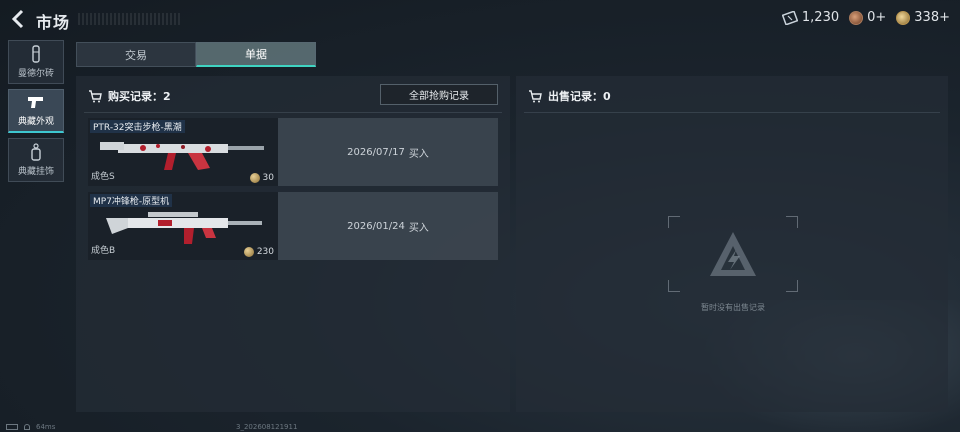 This screenshot has height=432, width=960. What do you see at coordinates (95, 96) in the screenshot?
I see `cart-icon` at bounding box center [95, 96].